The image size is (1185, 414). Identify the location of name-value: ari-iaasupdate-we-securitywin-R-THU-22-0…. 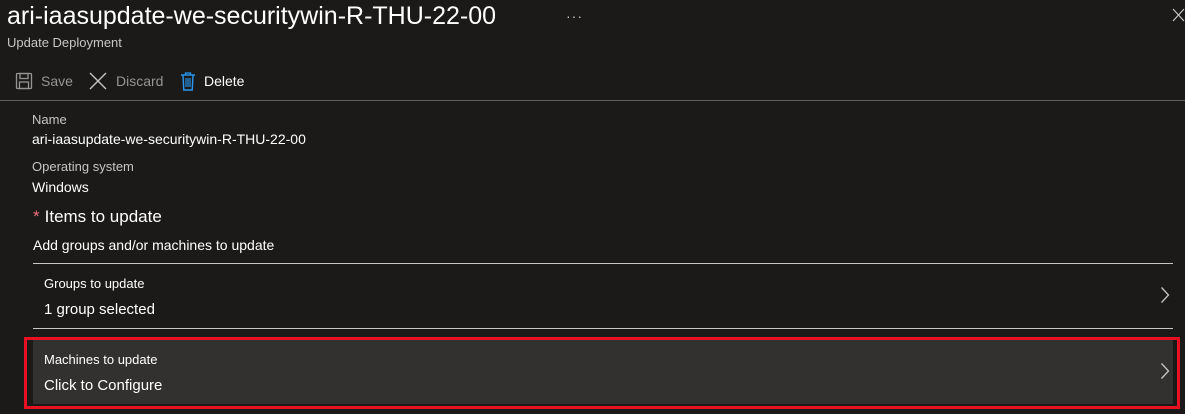
(169, 139).